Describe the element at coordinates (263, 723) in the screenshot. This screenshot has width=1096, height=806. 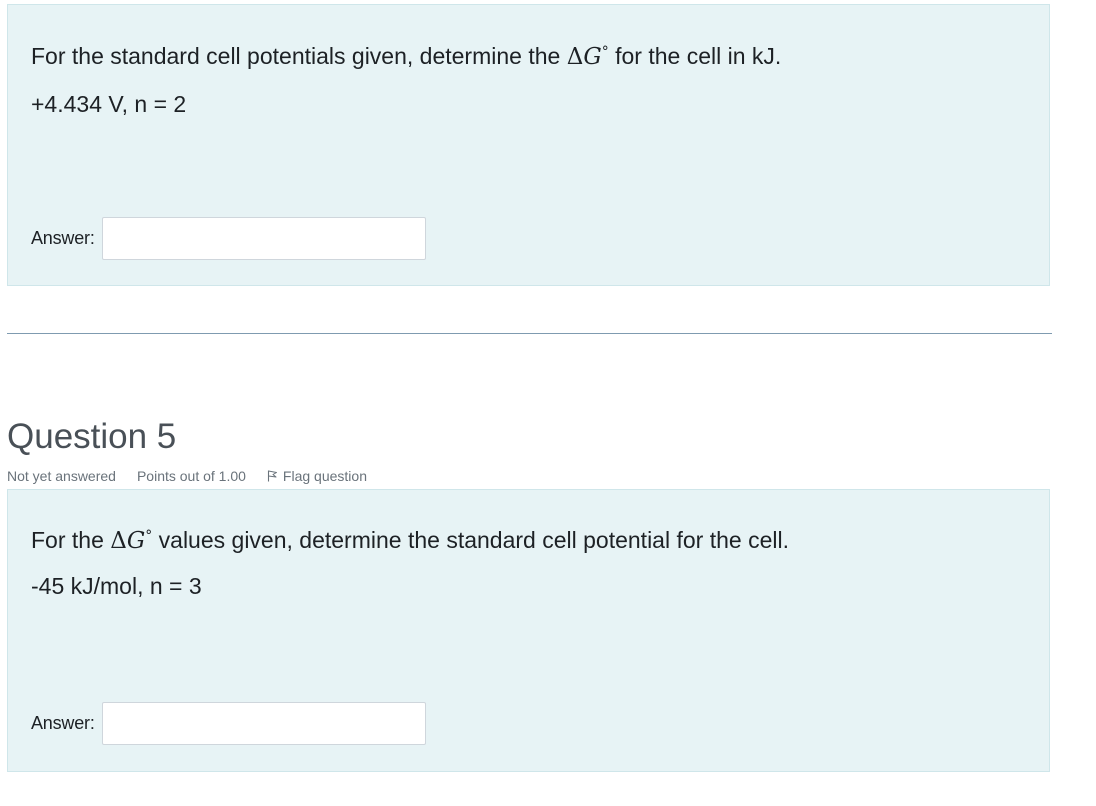
I see `question-5-answer-input` at that location.